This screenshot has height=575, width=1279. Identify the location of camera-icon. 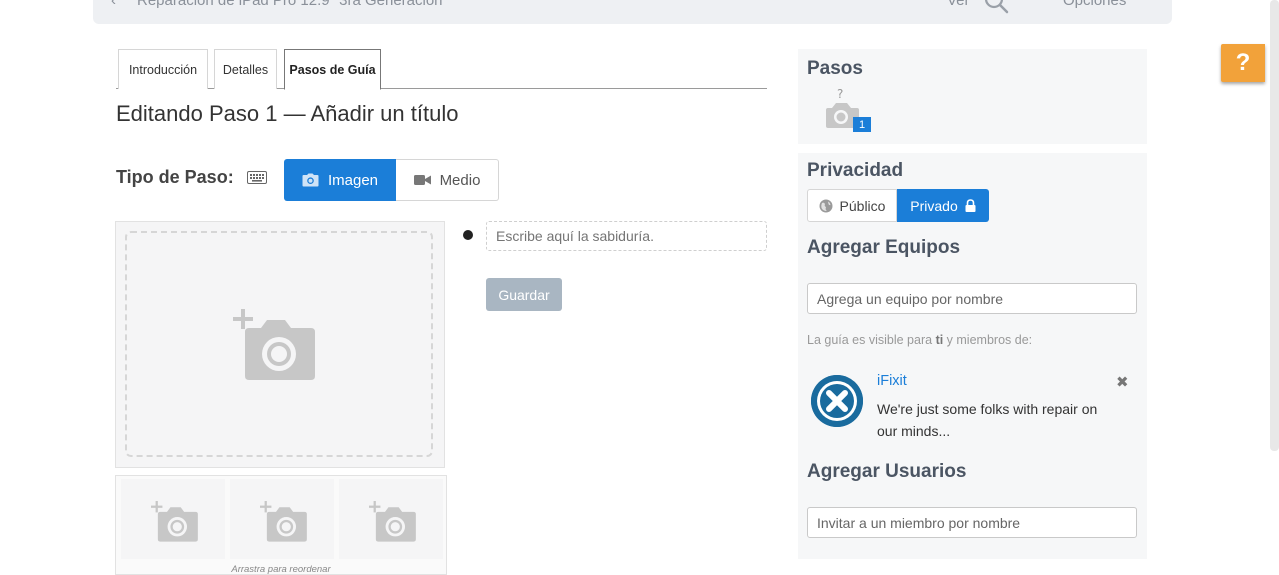
(310, 180).